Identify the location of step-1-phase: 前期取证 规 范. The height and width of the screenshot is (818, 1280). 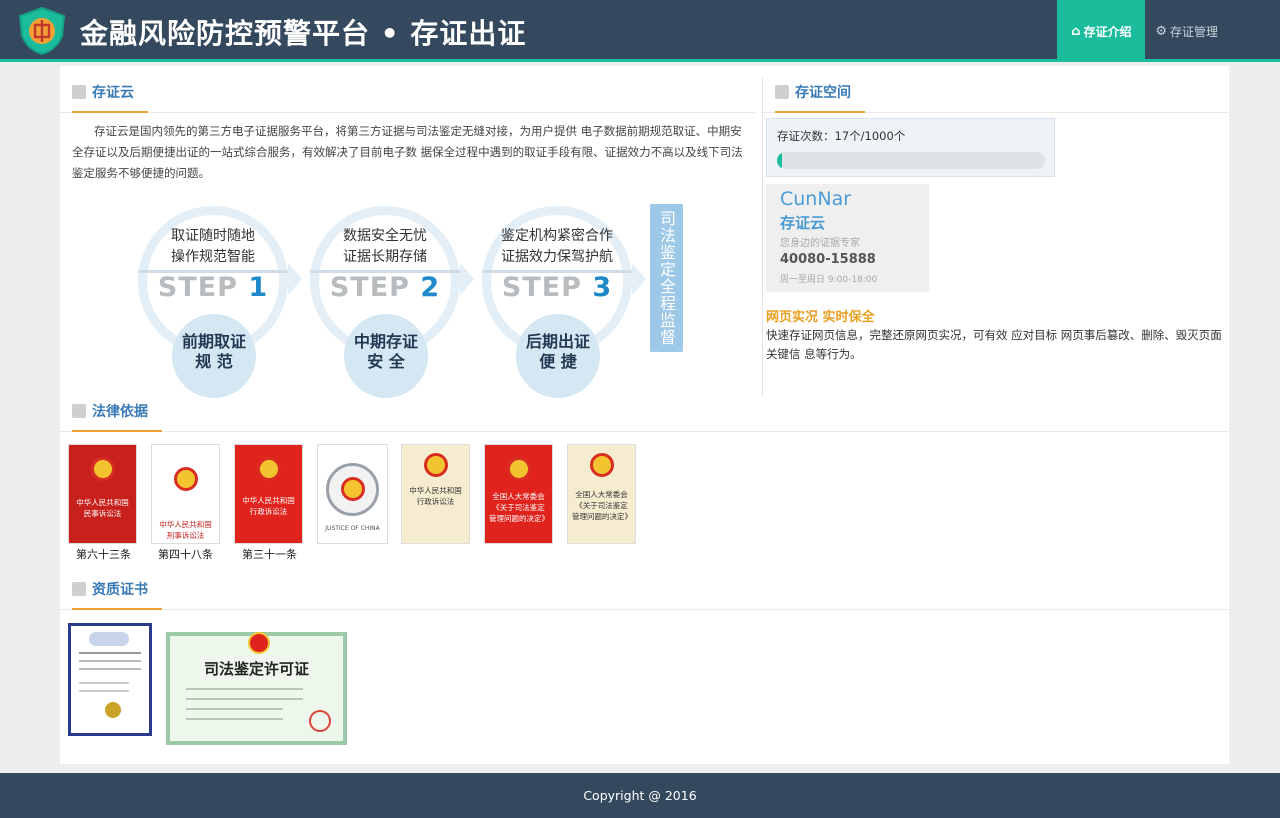
(214, 352).